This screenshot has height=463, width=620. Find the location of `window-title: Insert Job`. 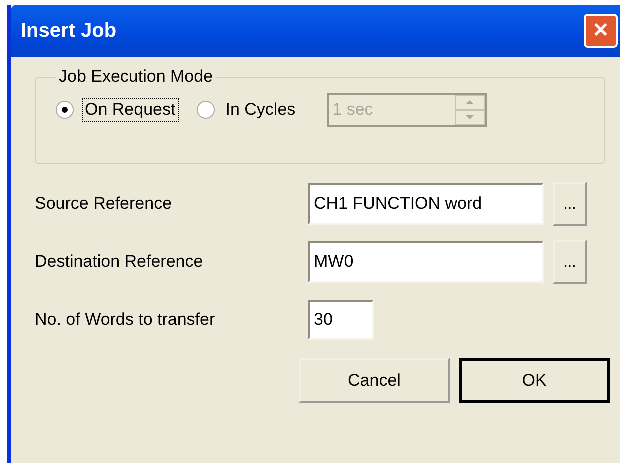

window-title: Insert Job is located at coordinates (69, 31).